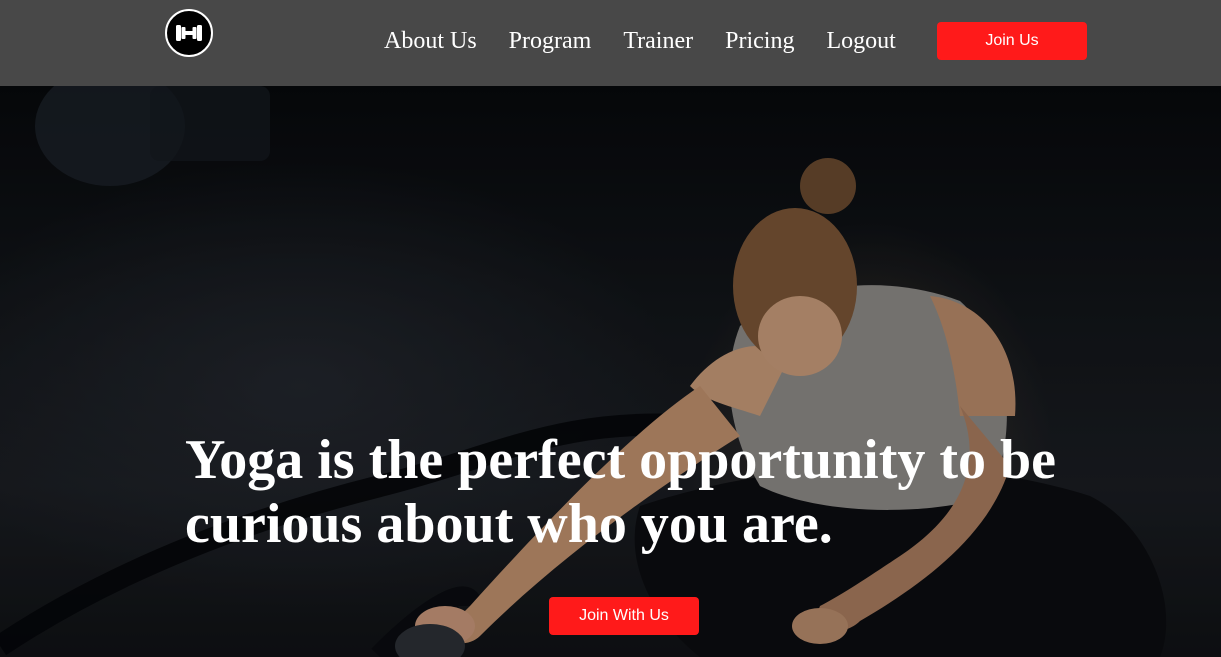 The image size is (1221, 657). I want to click on nav-trainer: Trainer, so click(658, 41).